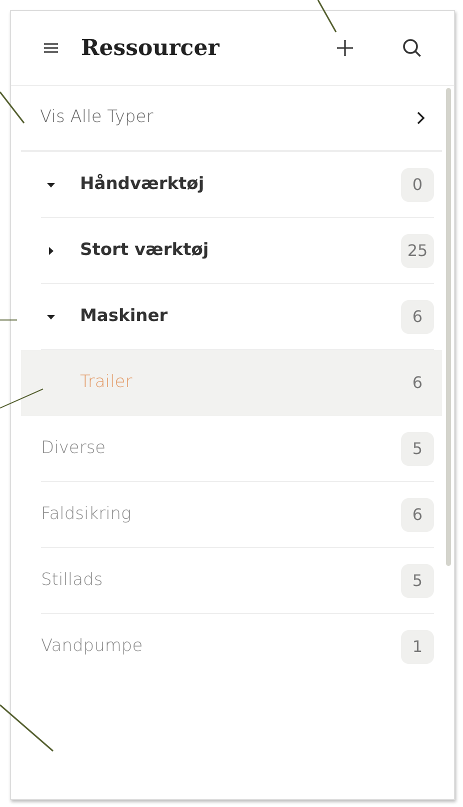 The image size is (463, 807). I want to click on category-item: Diverse 5, so click(237, 449).